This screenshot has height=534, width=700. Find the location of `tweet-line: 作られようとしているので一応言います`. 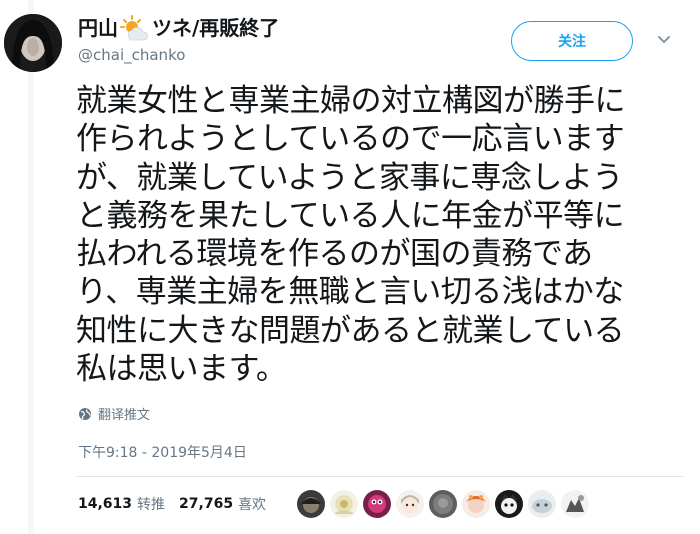

tweet-line: 作られようとしているので一応言います is located at coordinates (350, 139).